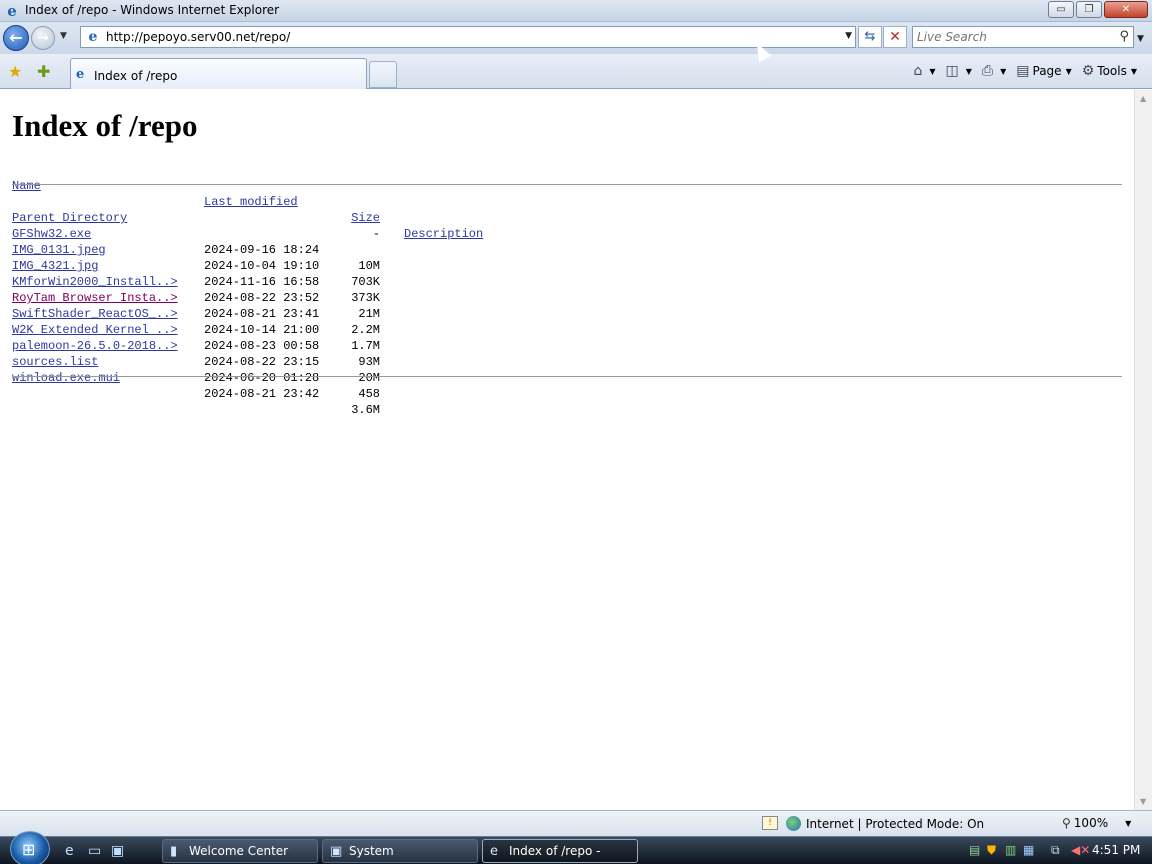 The height and width of the screenshot is (864, 1152). What do you see at coordinates (43, 38) in the screenshot?
I see `forward-button: →` at bounding box center [43, 38].